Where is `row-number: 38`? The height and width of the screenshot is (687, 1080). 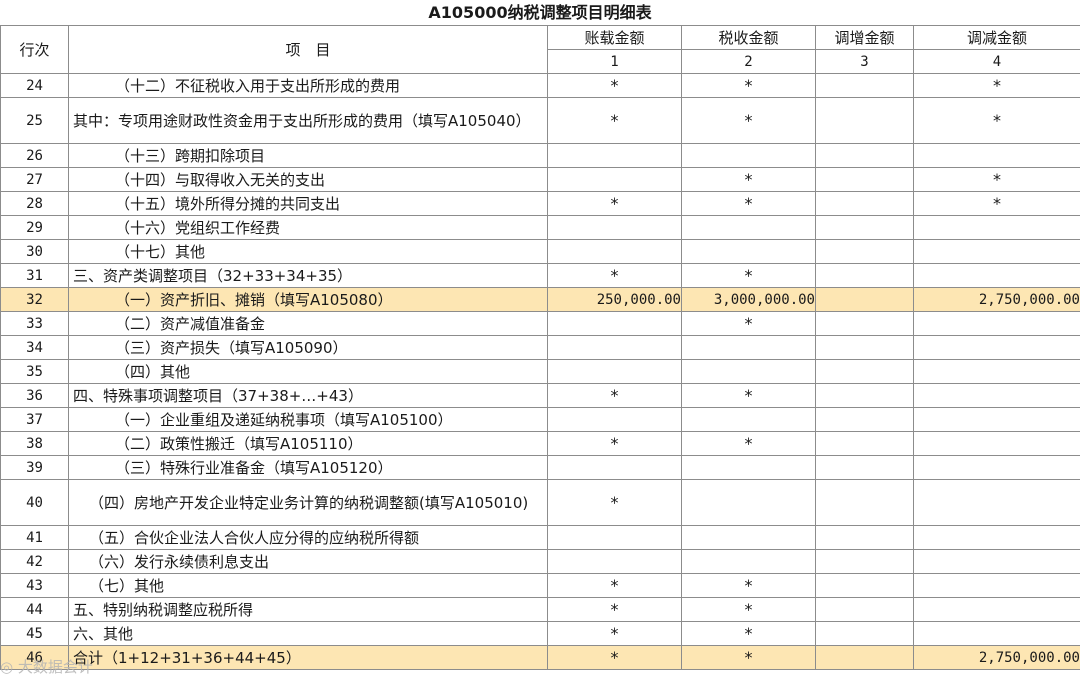
row-number: 38 is located at coordinates (34, 443).